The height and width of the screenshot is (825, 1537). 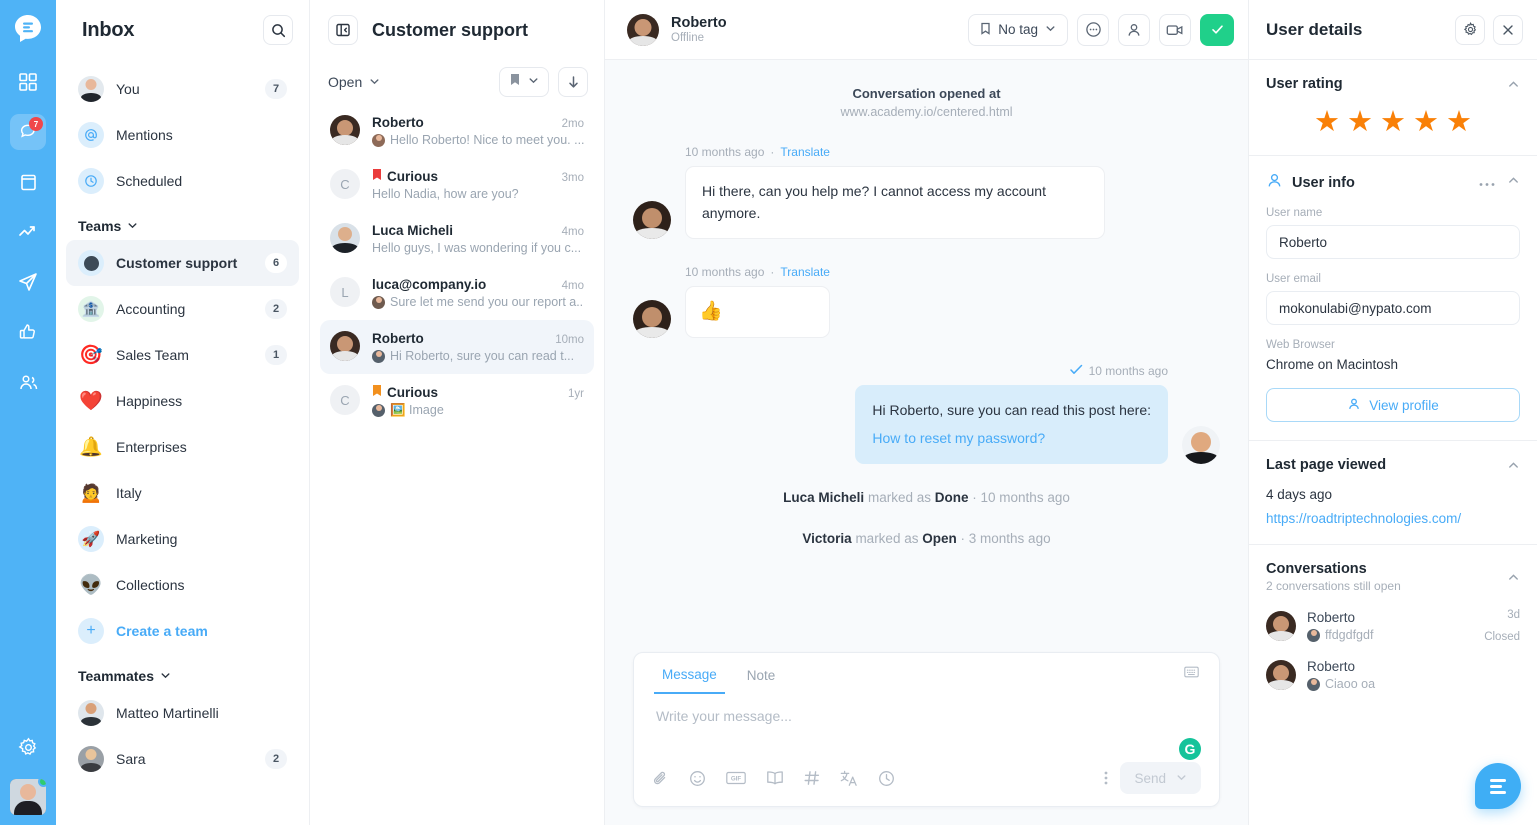 I want to click on message-link: How to reset my password?, so click(x=1011, y=439).